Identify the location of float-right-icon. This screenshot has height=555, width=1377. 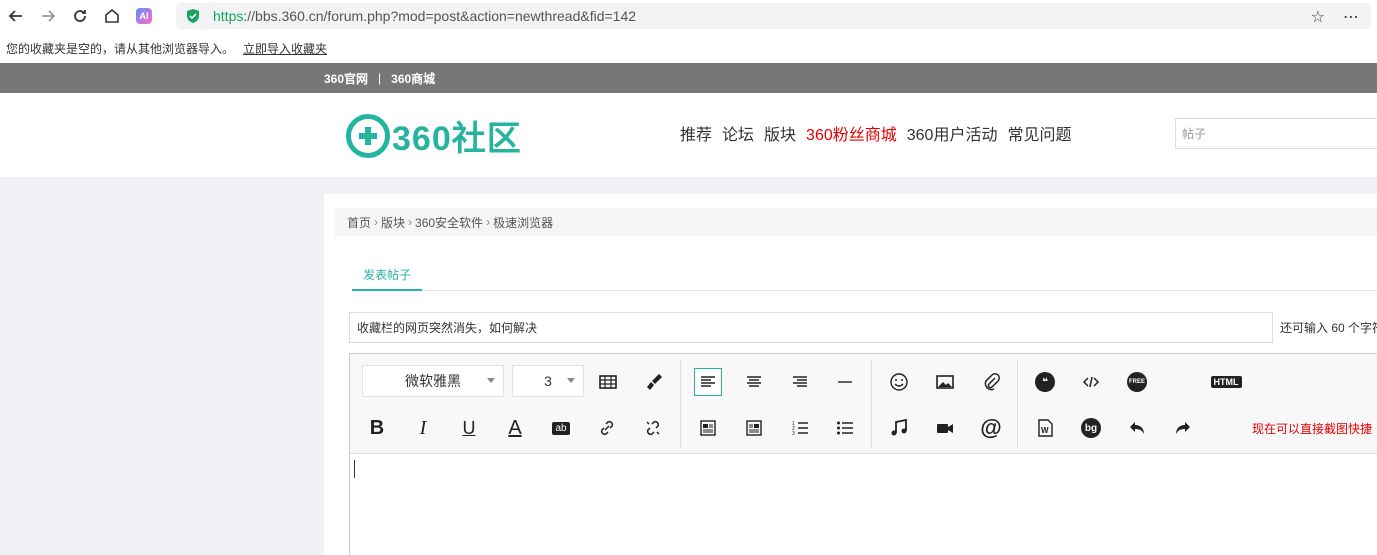
(754, 428).